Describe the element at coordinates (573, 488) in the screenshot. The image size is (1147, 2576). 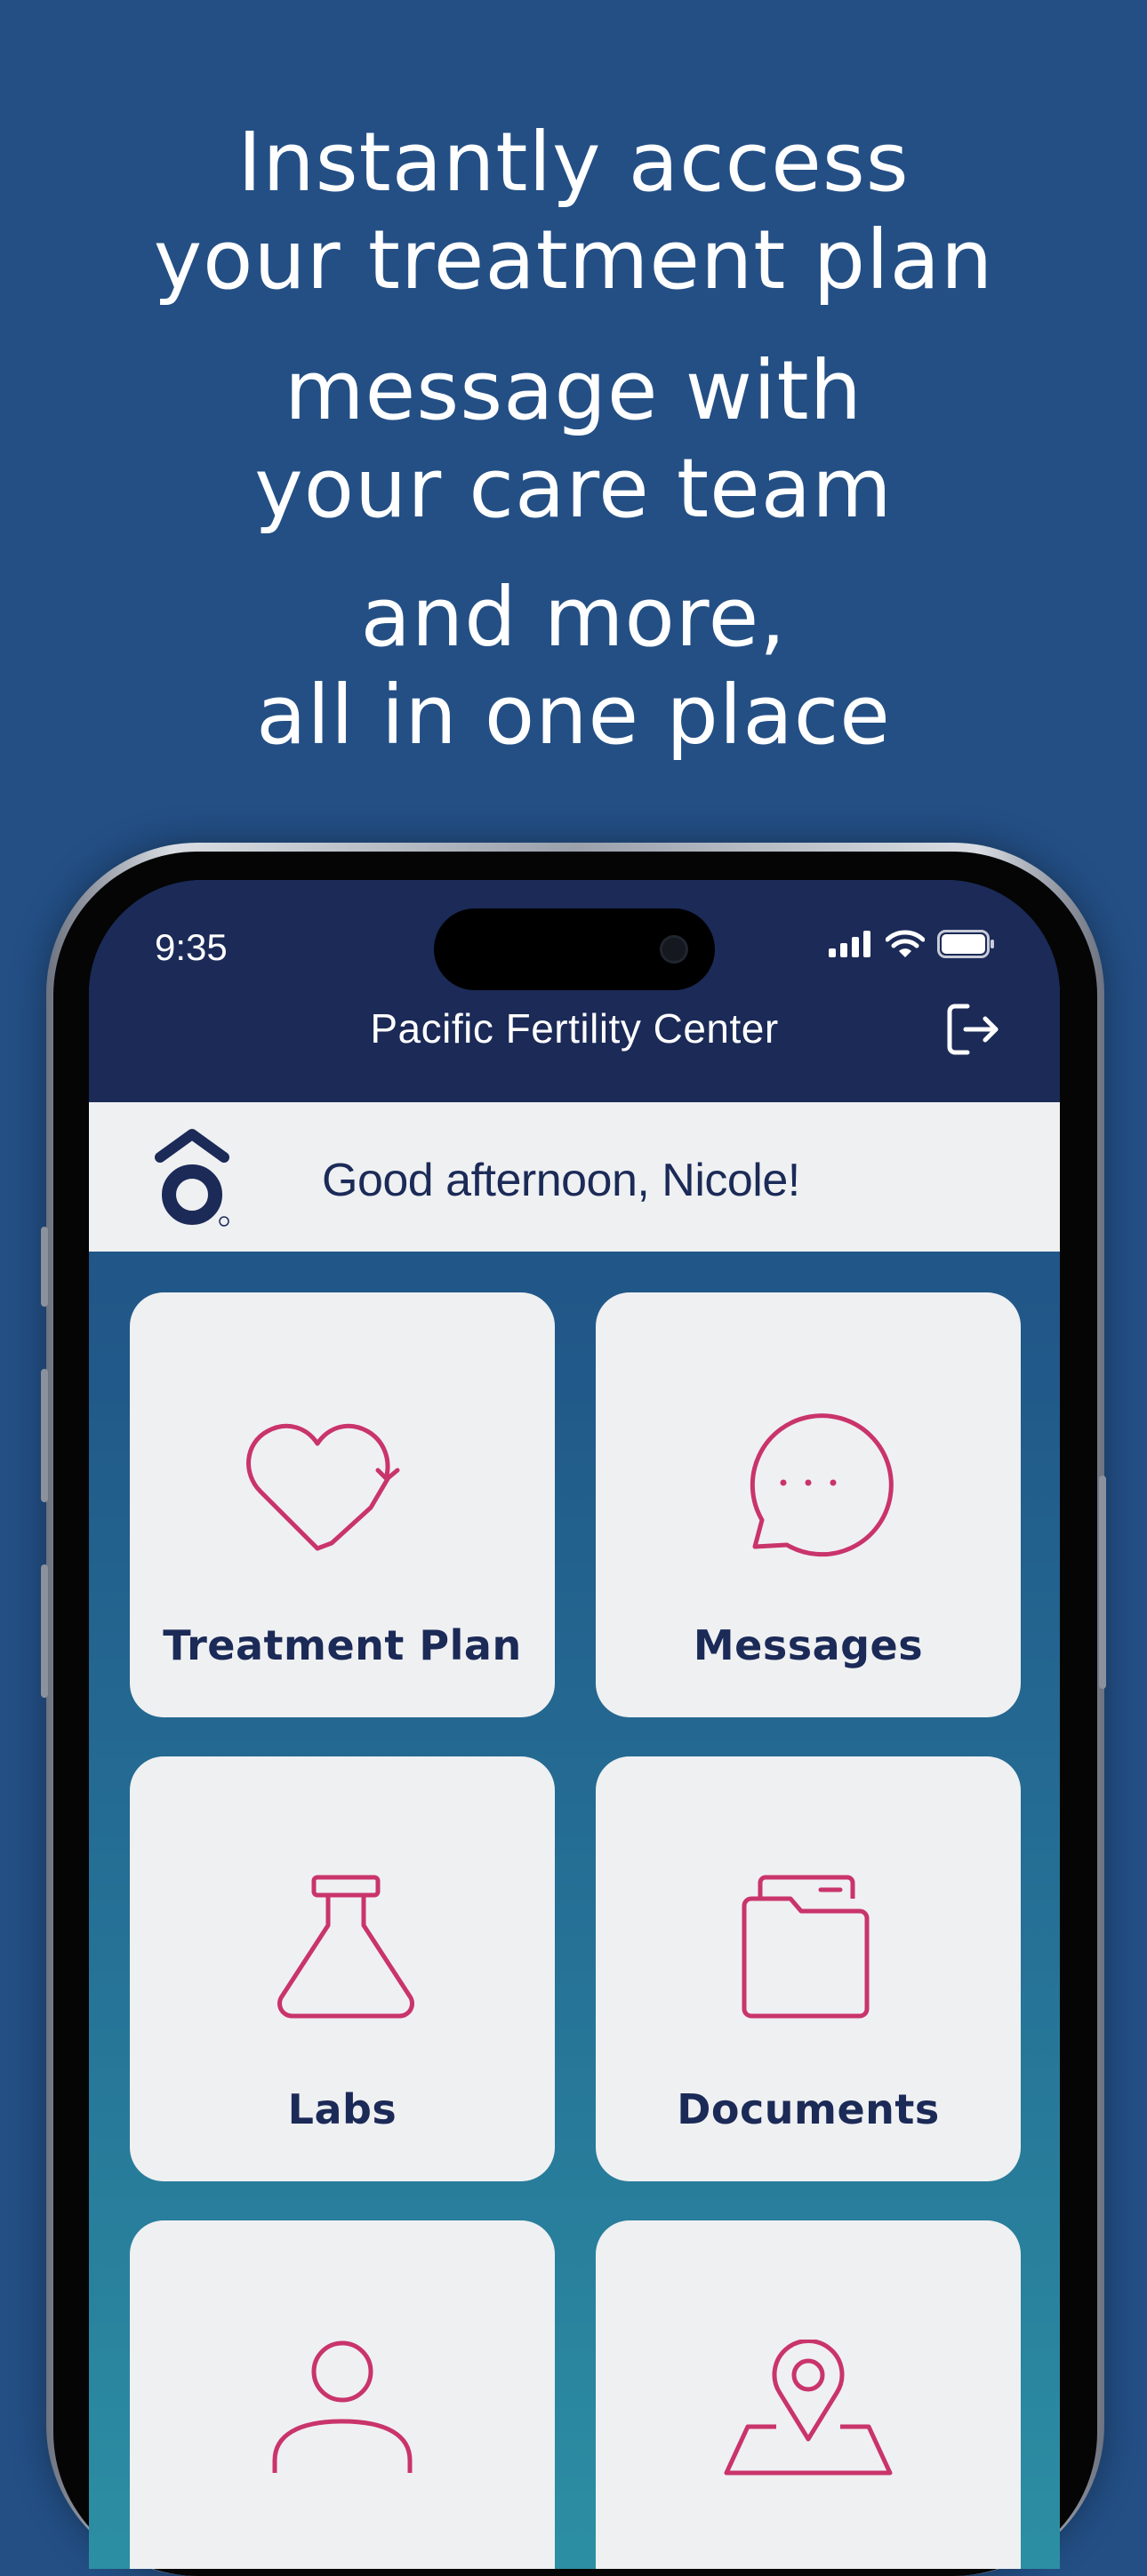
I see `promo-headline-2-line-2: your care team` at that location.